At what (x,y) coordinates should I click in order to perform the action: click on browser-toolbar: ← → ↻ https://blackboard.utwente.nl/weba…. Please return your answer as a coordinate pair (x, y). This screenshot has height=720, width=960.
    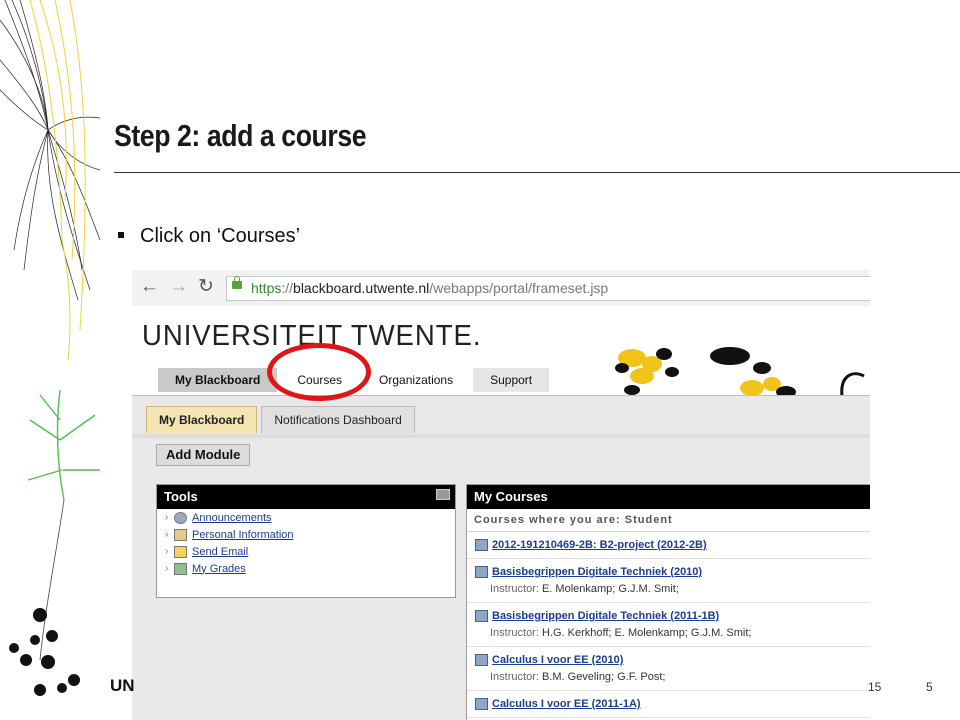
    Looking at the image, I should click on (501, 288).